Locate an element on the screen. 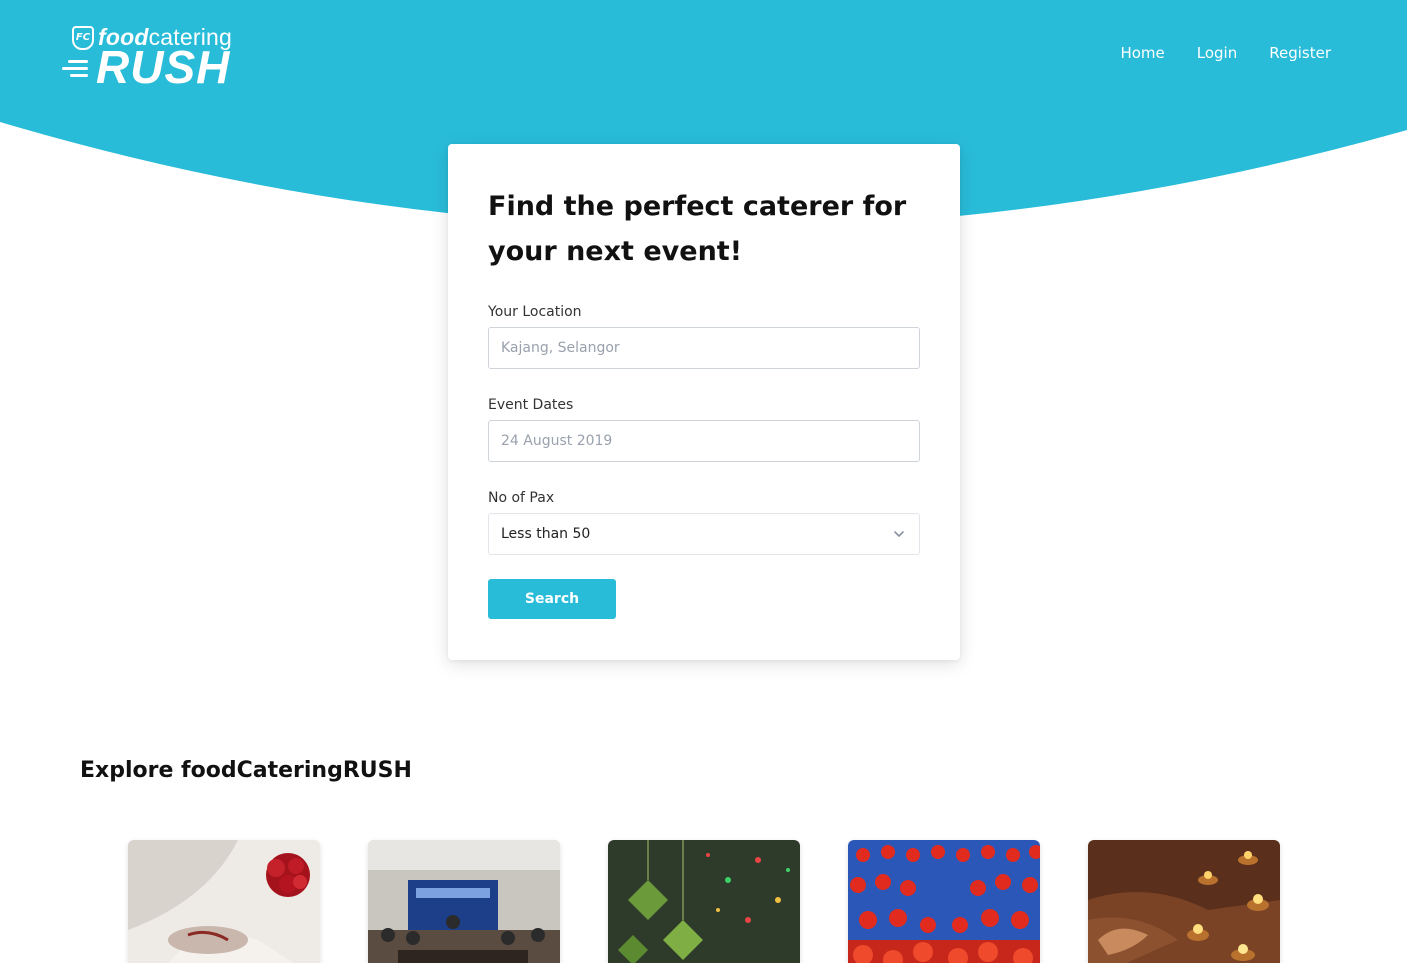  logo-rush-line: RUSH is located at coordinates (145, 67).